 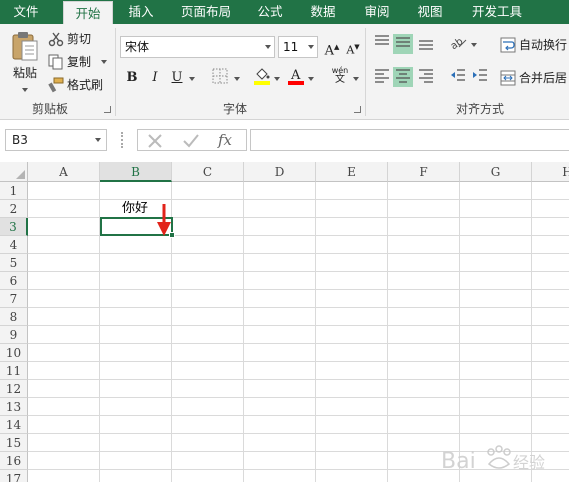 What do you see at coordinates (430, 12) in the screenshot?
I see `tab-view: 视图` at bounding box center [430, 12].